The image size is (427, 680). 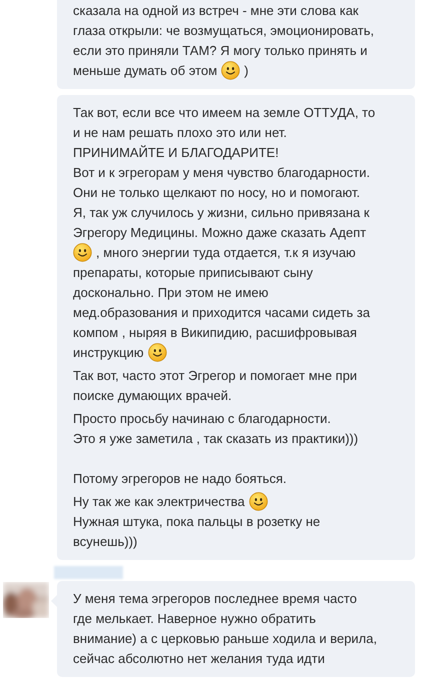 What do you see at coordinates (180, 132) in the screenshot?
I see `message-text: и не нам решать плохо это или нет.` at bounding box center [180, 132].